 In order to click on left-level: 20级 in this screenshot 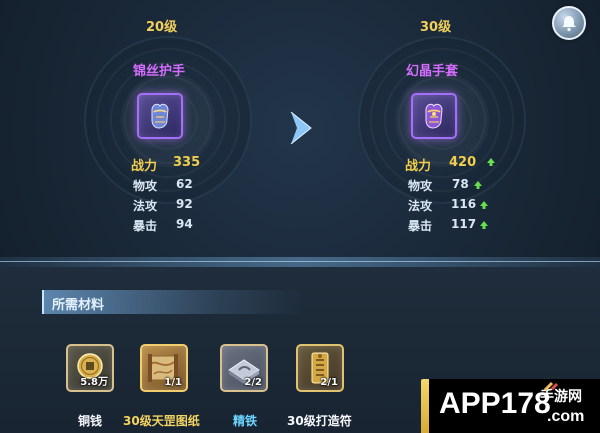, I will do `click(162, 27)`.